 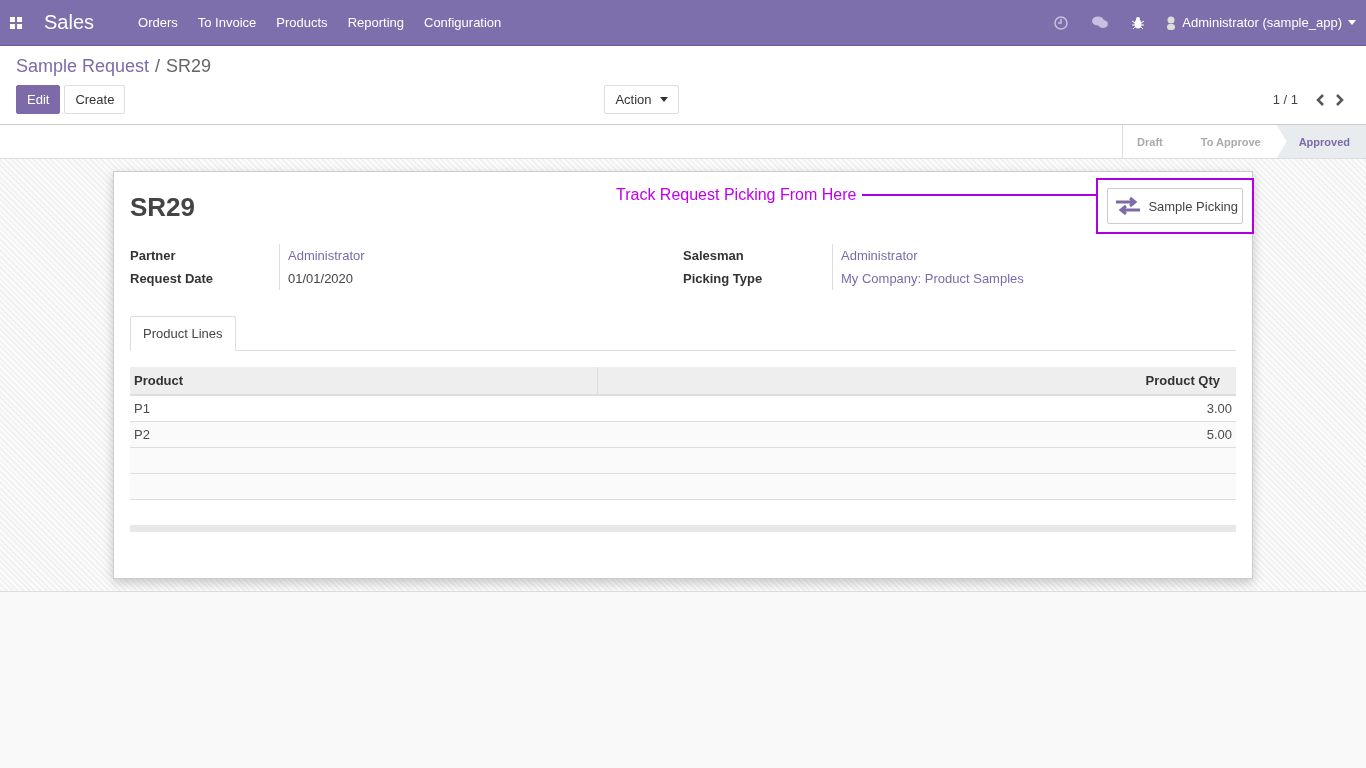 I want to click on edit-button: Edit, so click(x=38, y=99).